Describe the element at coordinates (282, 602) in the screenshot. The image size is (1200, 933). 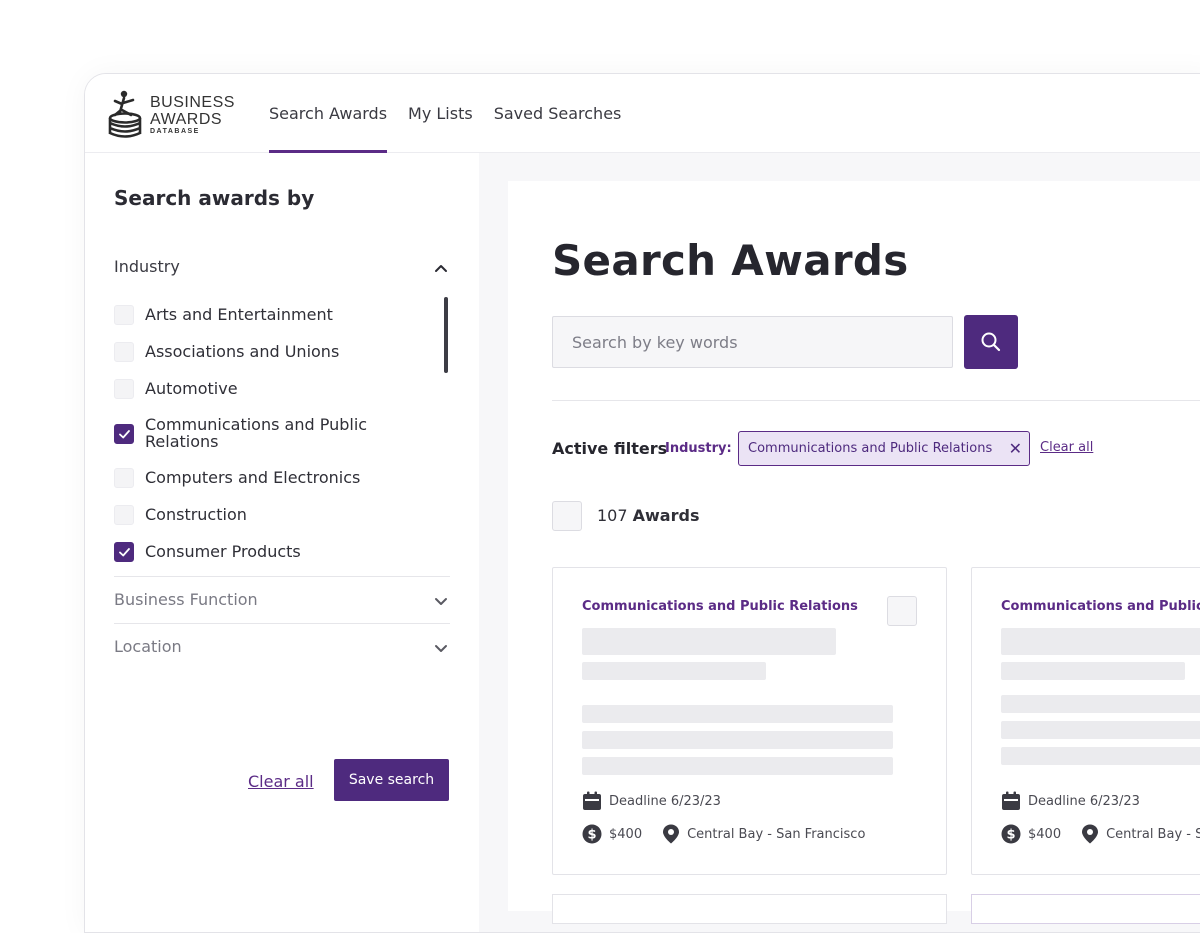
I see `business-function-section-header: Business Function` at that location.